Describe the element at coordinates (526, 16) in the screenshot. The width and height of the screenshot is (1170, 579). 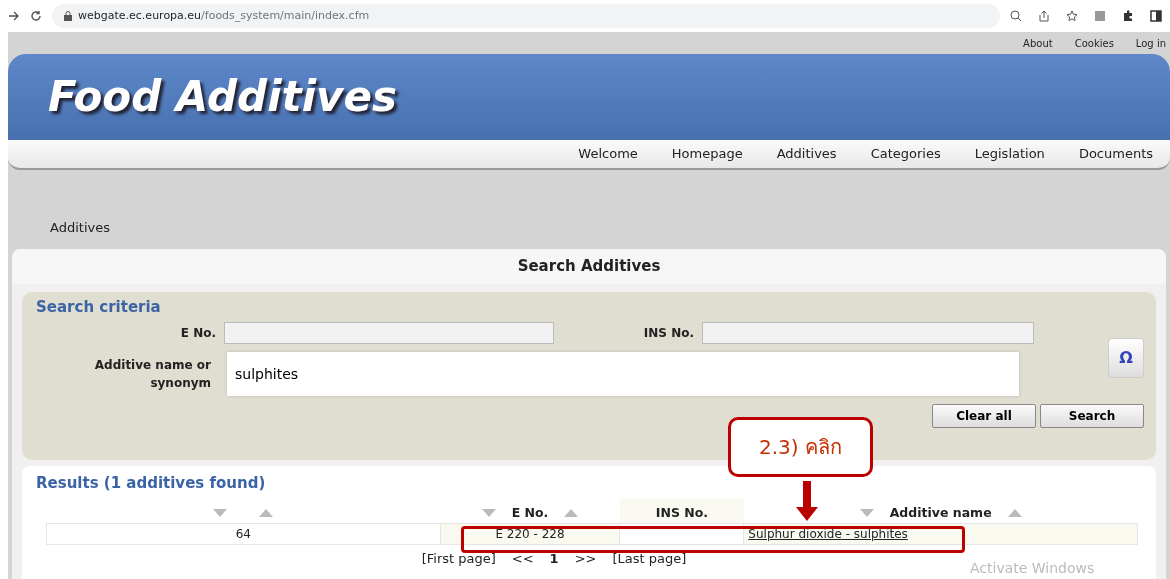
I see `address-bar: webgate.ec.europa.eu/foods_system/main/index.cfm` at that location.